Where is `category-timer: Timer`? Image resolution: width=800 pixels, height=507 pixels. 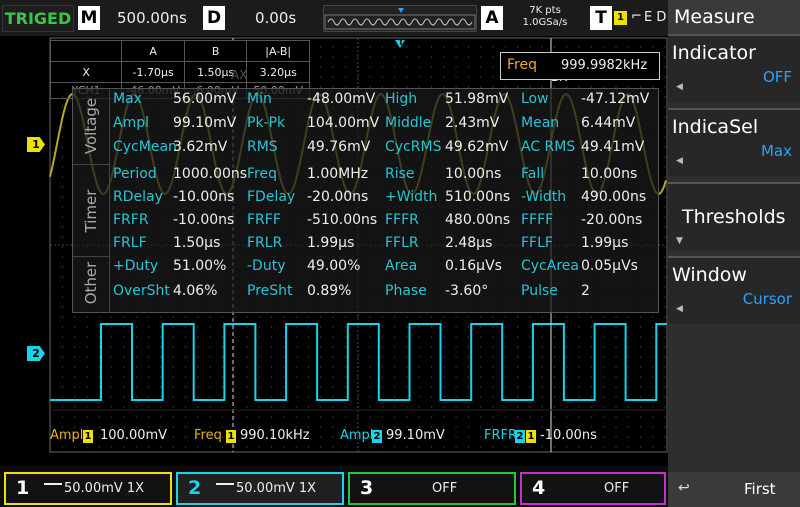 category-timer: Timer is located at coordinates (91, 210).